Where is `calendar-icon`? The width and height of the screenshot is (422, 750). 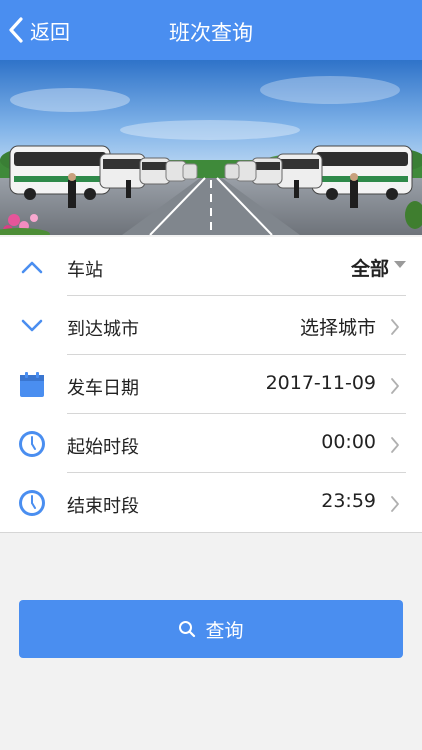
calendar-icon is located at coordinates (32, 385).